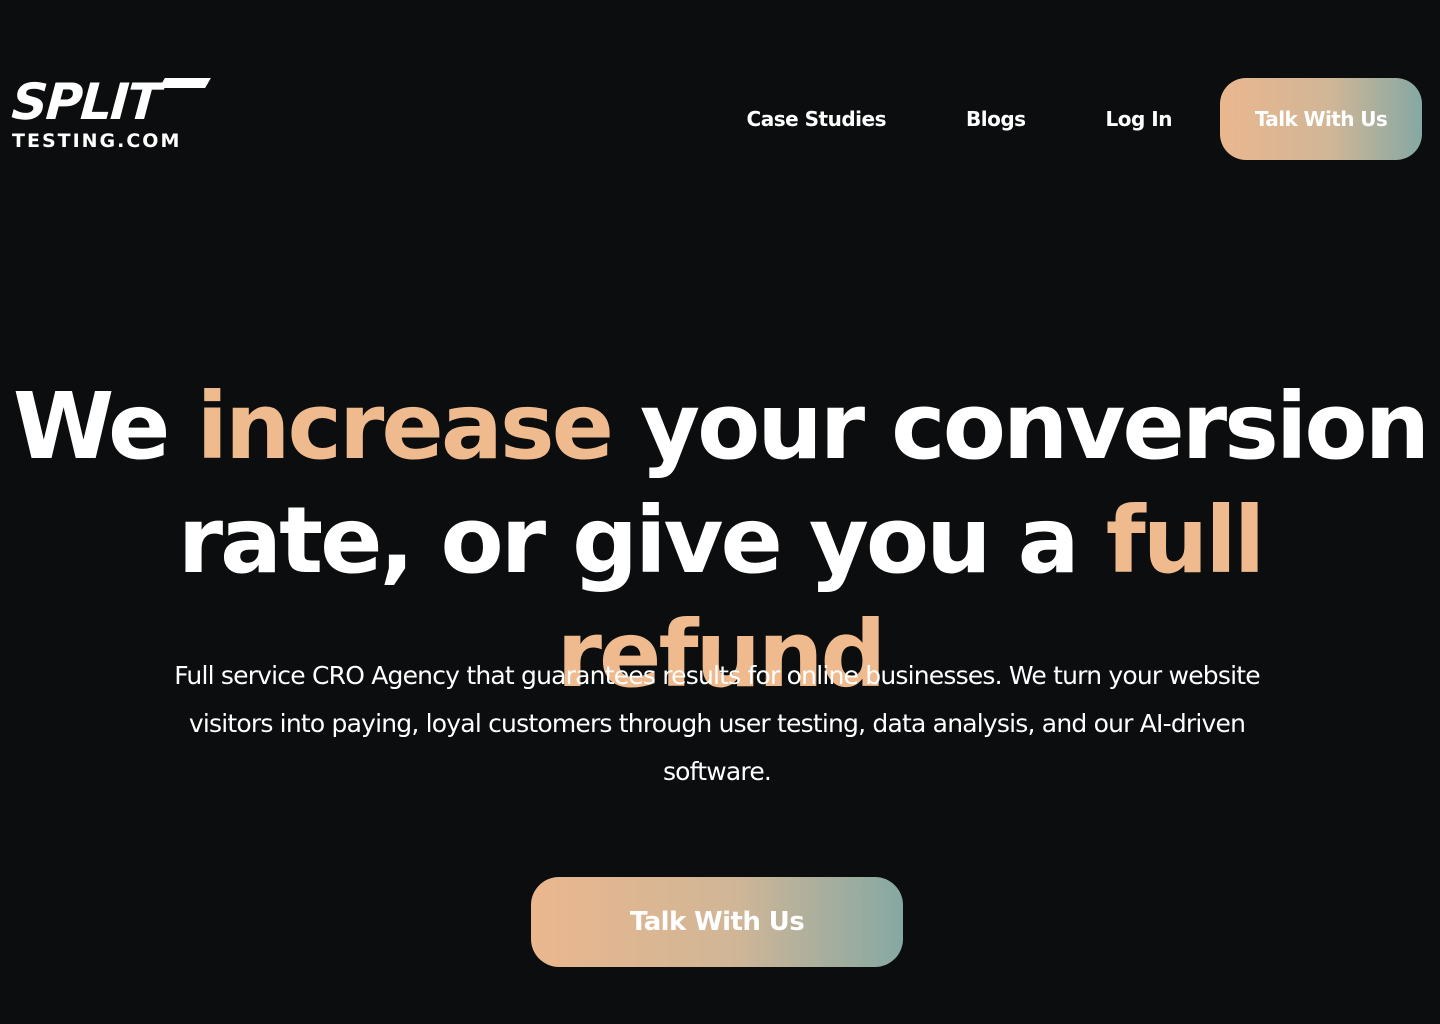  I want to click on talk-with-us-hero-button: Talk With Us, so click(717, 922).